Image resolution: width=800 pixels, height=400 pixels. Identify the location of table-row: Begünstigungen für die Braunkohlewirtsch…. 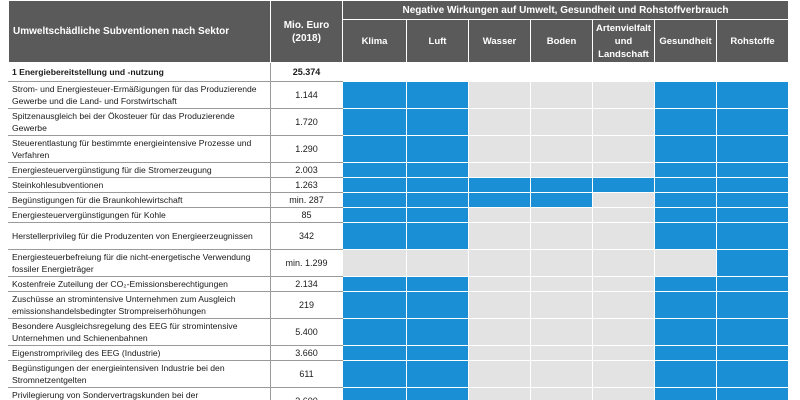
(399, 200).